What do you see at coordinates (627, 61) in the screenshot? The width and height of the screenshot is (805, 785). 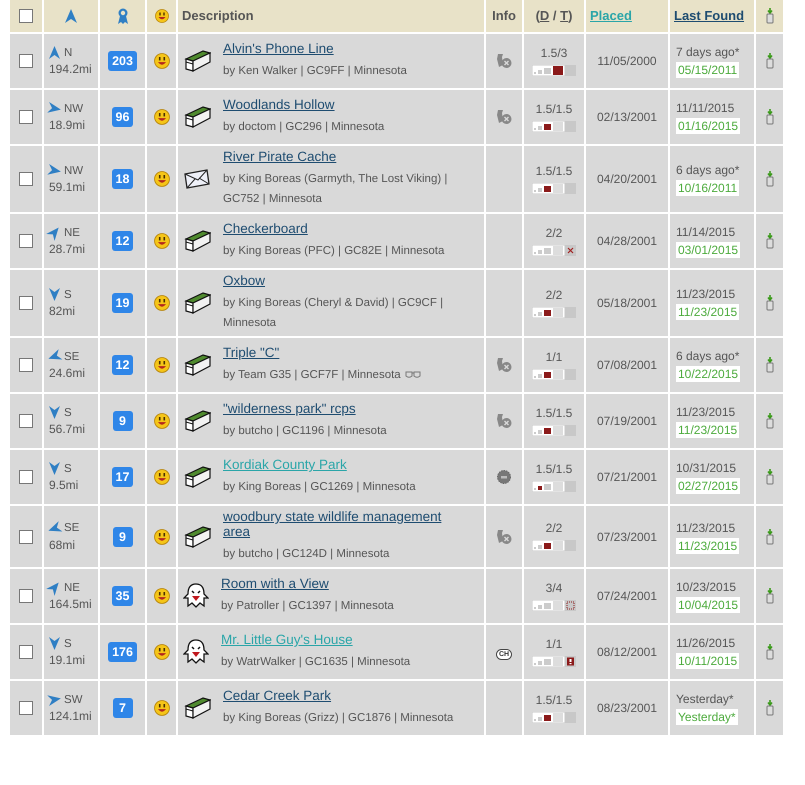 I see `placed-date: 11/05/2000` at bounding box center [627, 61].